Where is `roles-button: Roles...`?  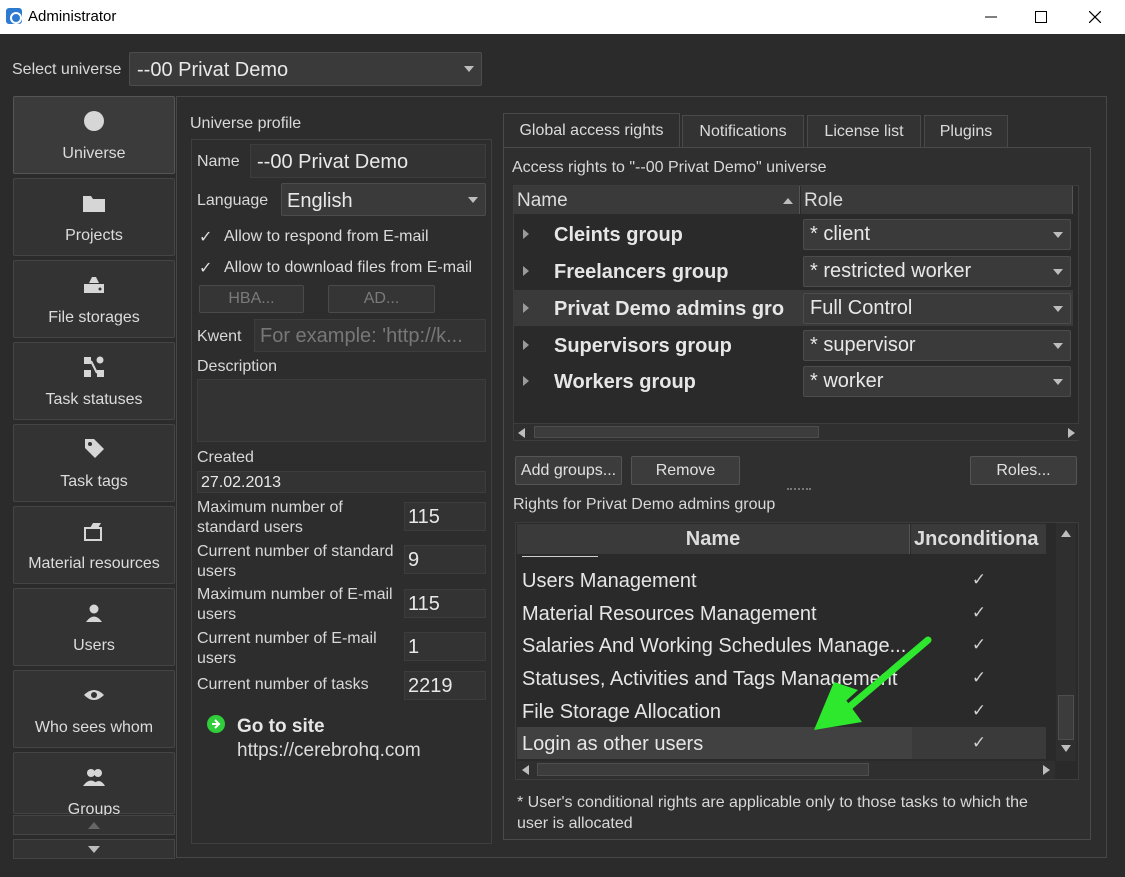 roles-button: Roles... is located at coordinates (1023, 470).